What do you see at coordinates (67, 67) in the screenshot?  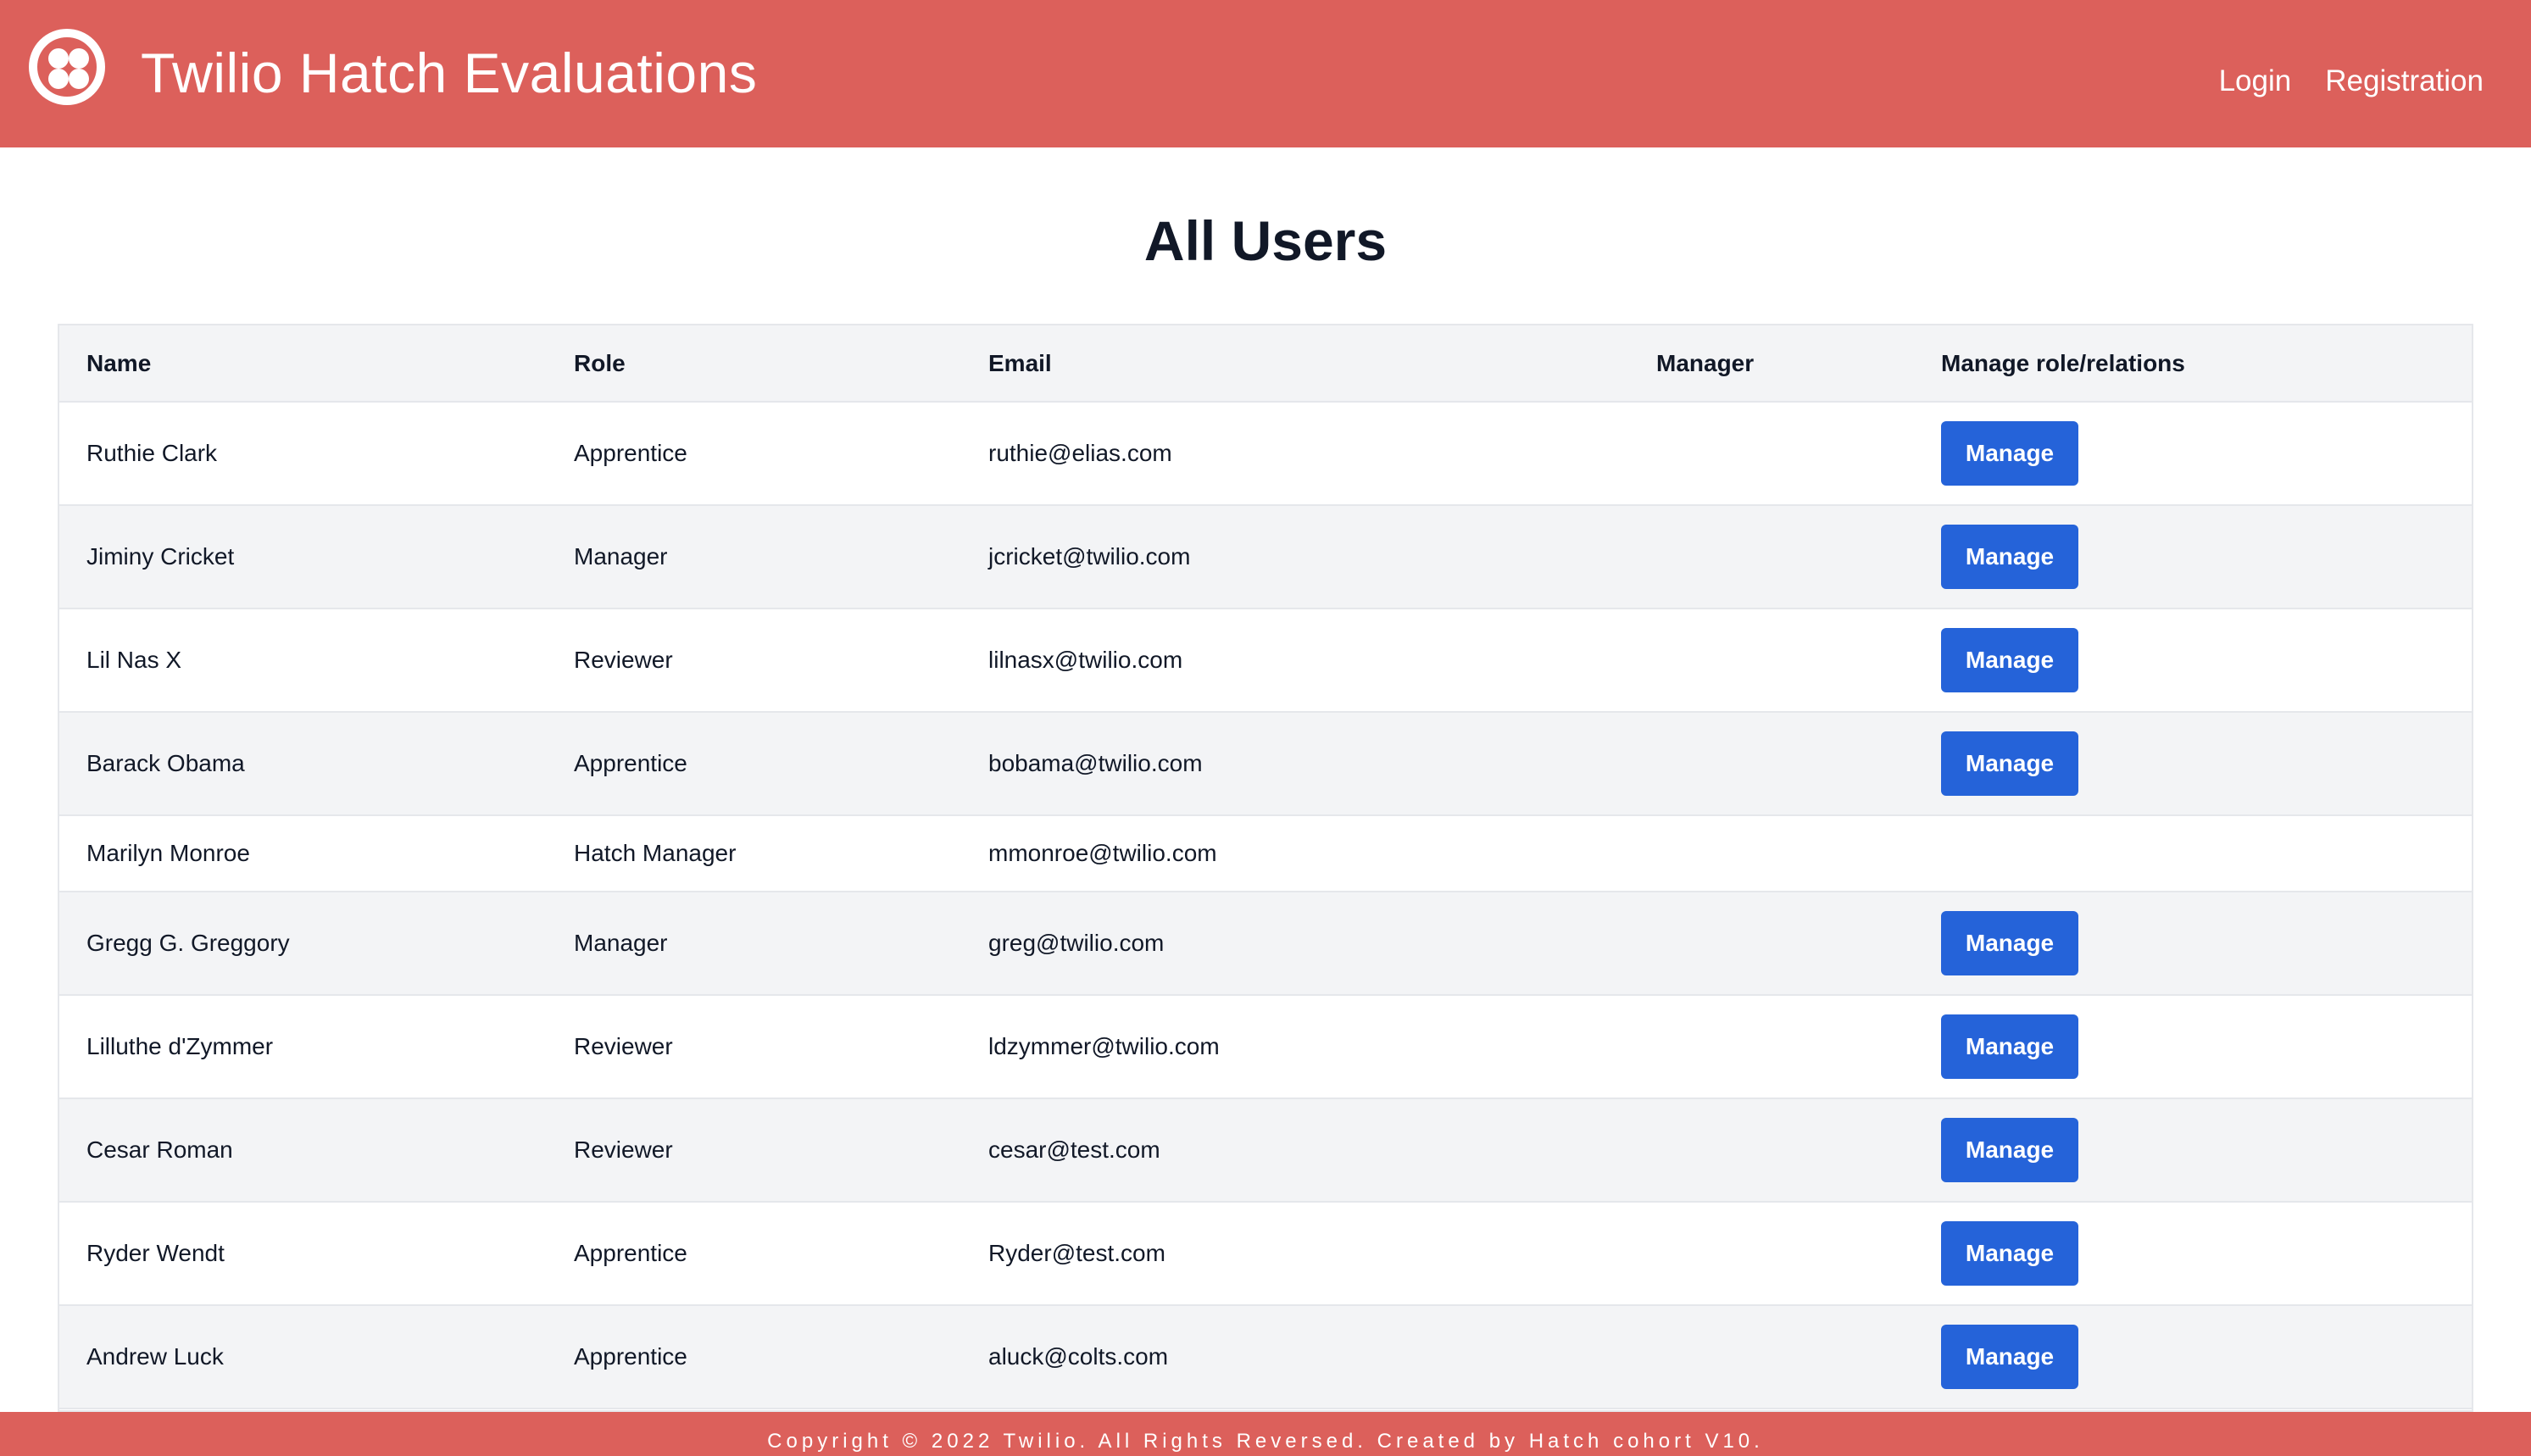 I see `twilio-logo-icon` at bounding box center [67, 67].